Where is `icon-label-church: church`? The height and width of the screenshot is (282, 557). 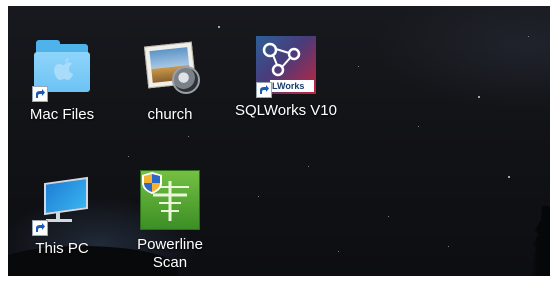
icon-label-church: church is located at coordinates (170, 114).